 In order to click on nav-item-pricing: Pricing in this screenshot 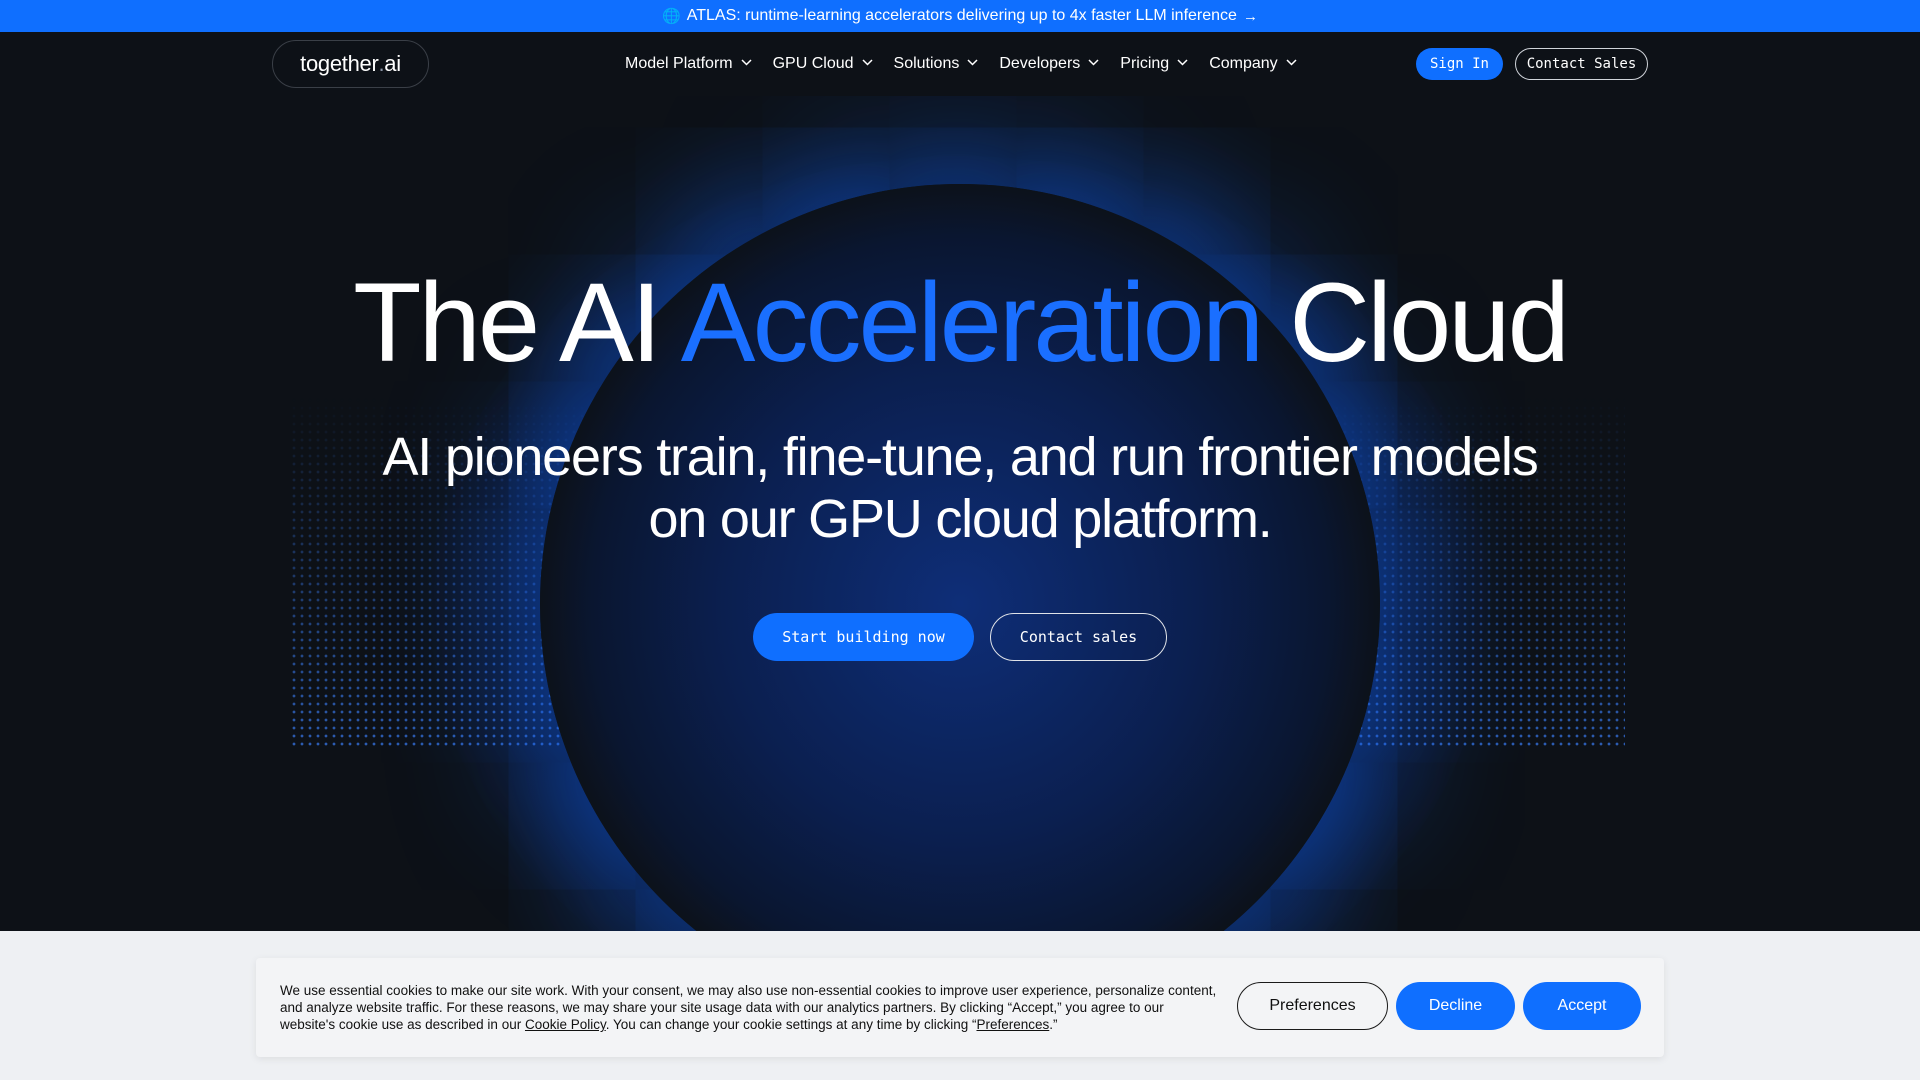, I will do `click(1154, 64)`.